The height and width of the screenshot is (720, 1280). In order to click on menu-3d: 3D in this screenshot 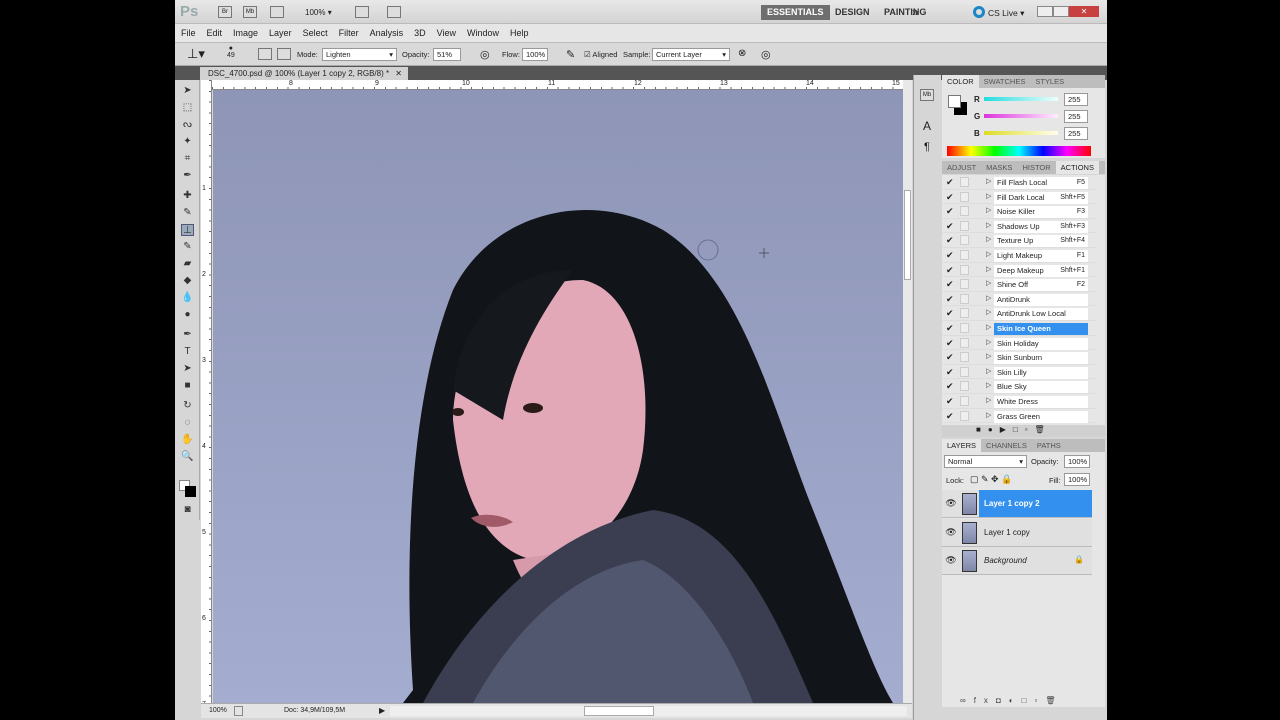, I will do `click(420, 33)`.